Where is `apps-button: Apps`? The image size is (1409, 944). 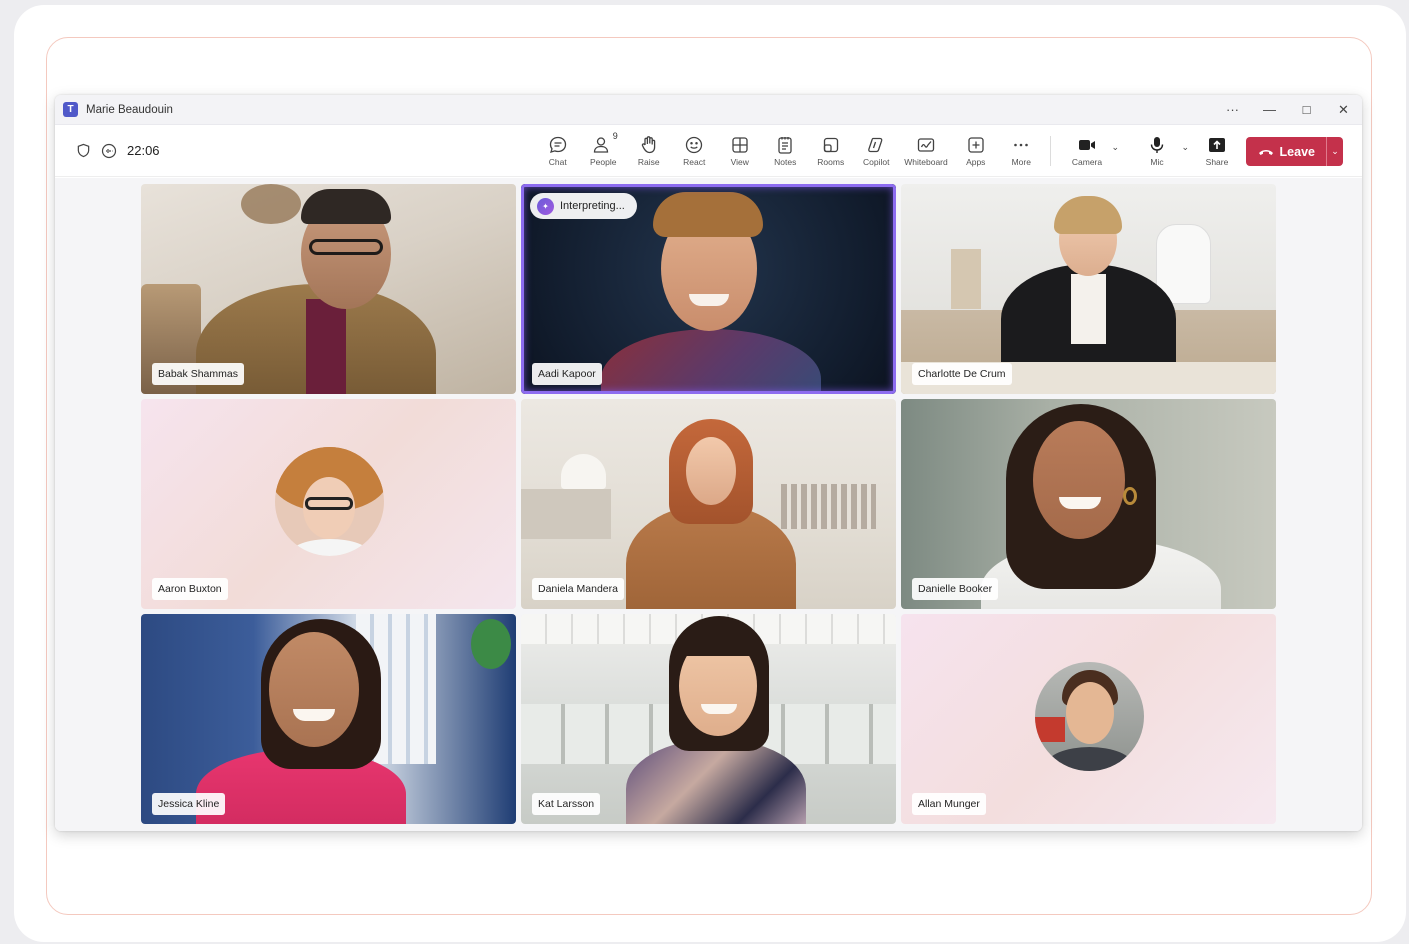 apps-button: Apps is located at coordinates (976, 151).